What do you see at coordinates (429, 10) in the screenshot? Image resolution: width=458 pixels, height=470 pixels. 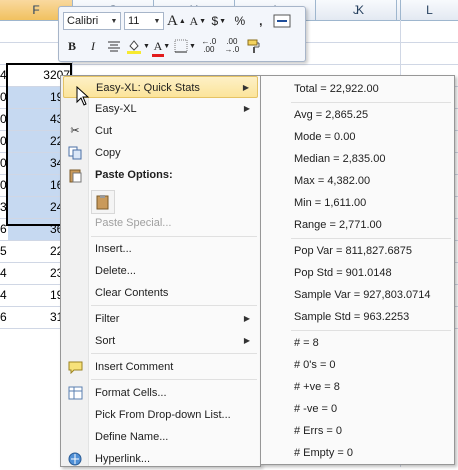 I see `column-header-l: L` at bounding box center [429, 10].